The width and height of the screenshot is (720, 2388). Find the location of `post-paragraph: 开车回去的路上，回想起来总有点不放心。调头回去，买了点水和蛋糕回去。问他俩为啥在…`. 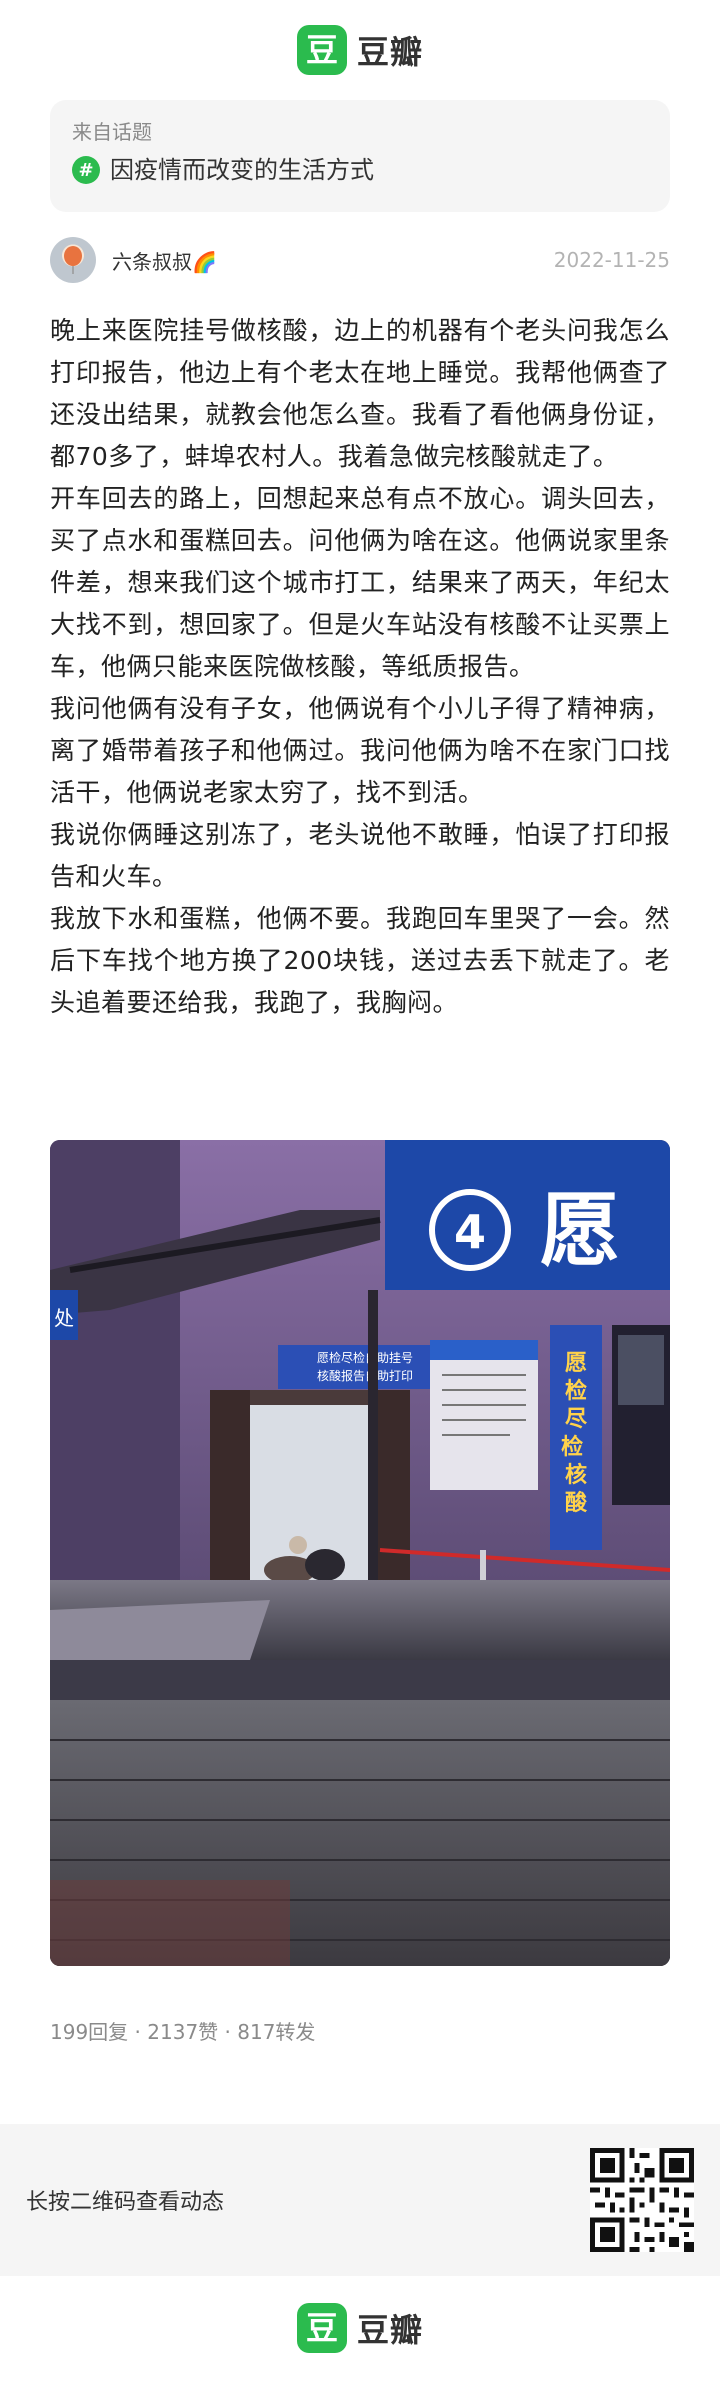

post-paragraph: 开车回去的路上，回想起来总有点不放心。调头回去，买了点水和蛋糕回去。问他俩为啥在… is located at coordinates (360, 582).